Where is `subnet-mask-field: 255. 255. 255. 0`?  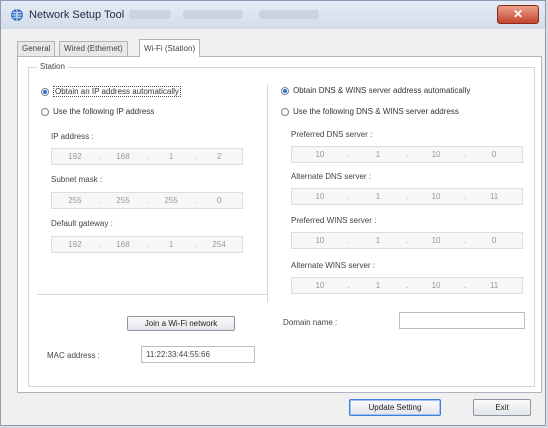
subnet-mask-field: 255. 255. 255. 0 is located at coordinates (147, 200).